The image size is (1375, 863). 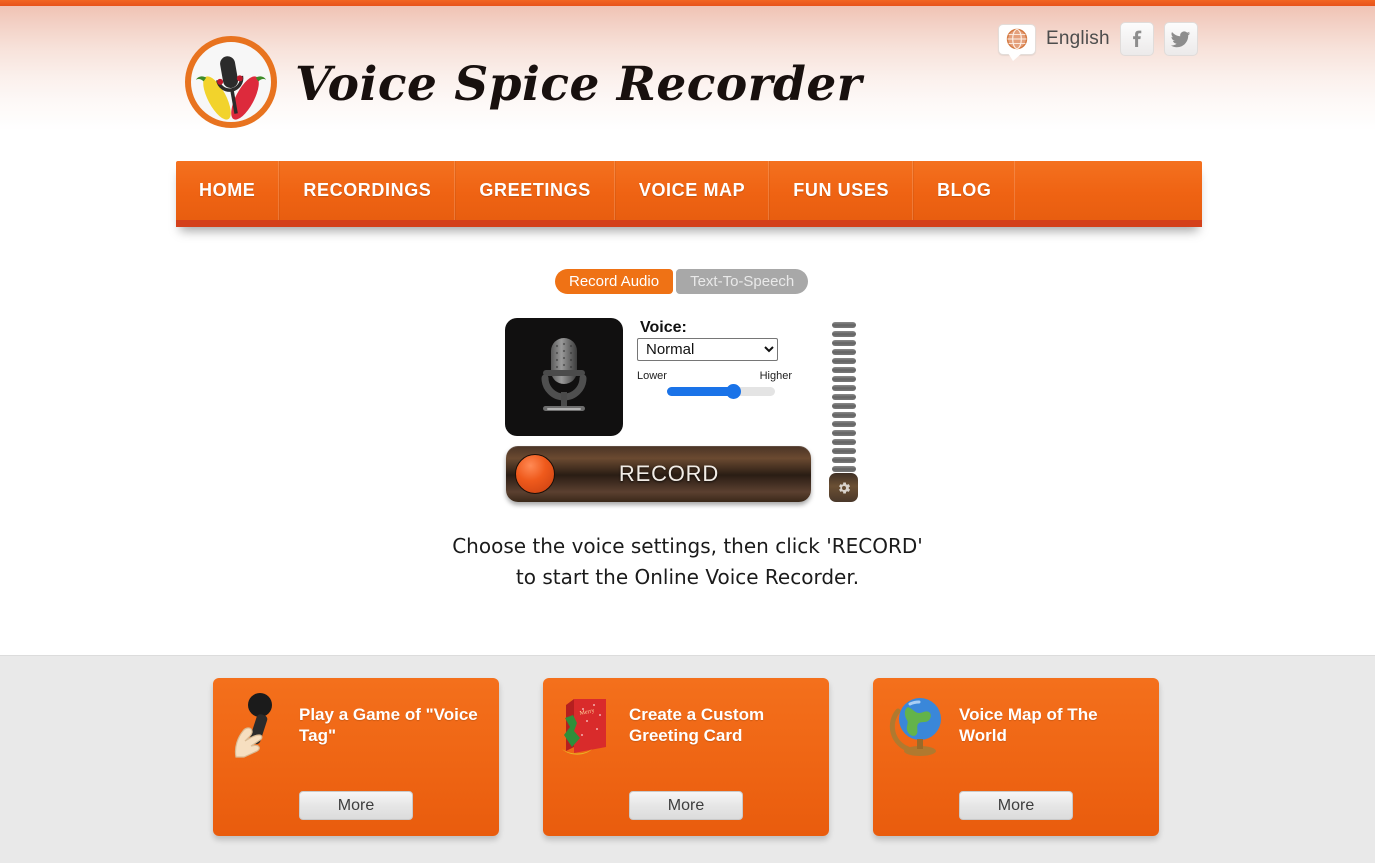 I want to click on globe-stand-svg, so click(x=915, y=727).